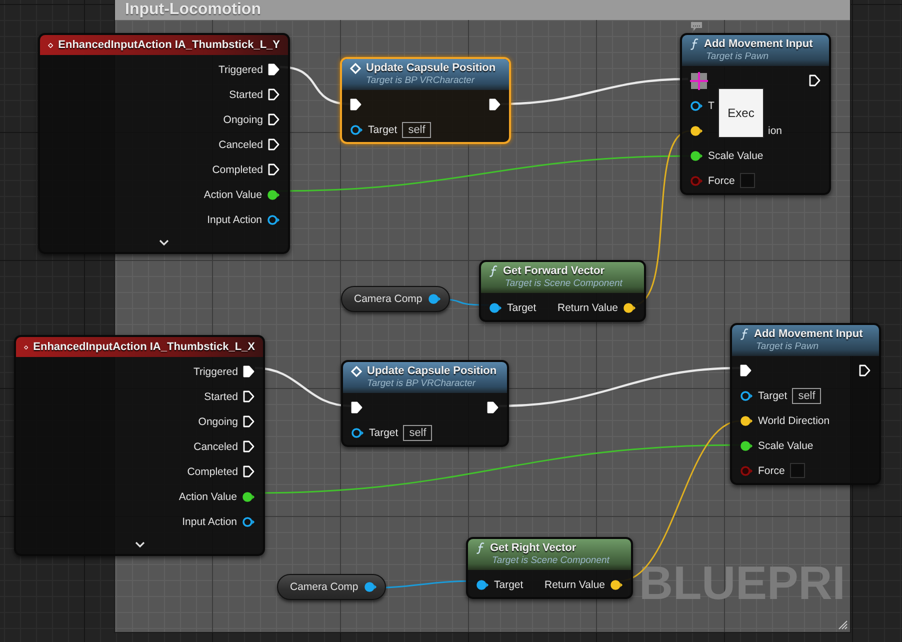  What do you see at coordinates (794, 420) in the screenshot?
I see `pin-label: World Direction` at bounding box center [794, 420].